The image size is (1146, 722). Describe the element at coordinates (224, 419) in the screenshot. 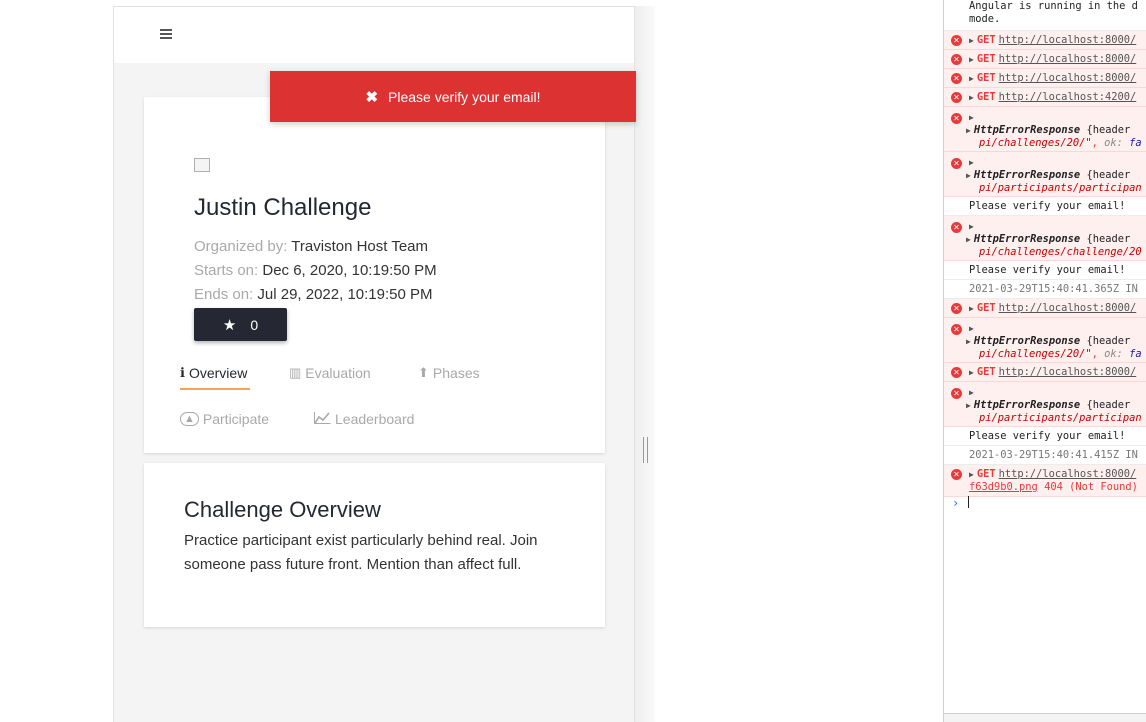

I see `tab-participate: ▲ Participate` at that location.